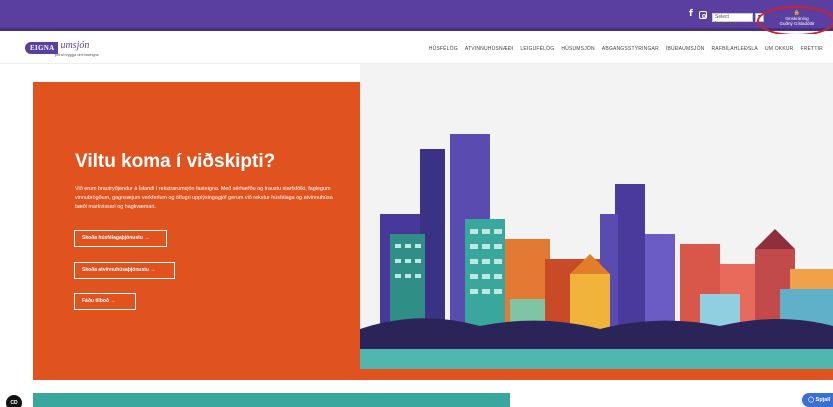  Describe the element at coordinates (42, 48) in the screenshot. I see `logo-brand: EIGNA` at that location.